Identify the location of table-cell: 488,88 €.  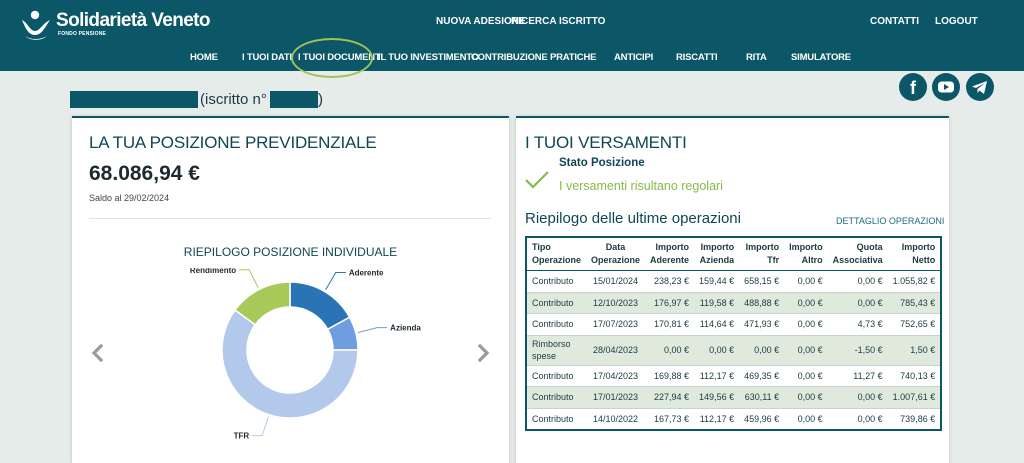
(762, 303).